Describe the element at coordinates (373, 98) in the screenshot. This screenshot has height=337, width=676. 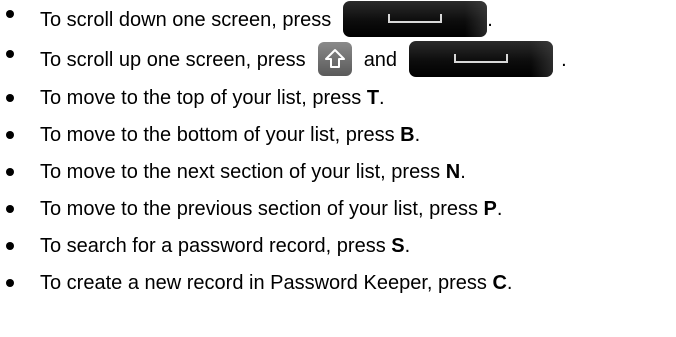
I see `tip-key: T` at that location.